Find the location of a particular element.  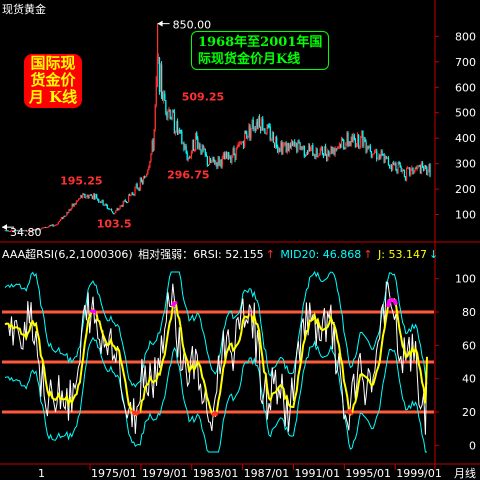

price-annotation-label: 195.25 is located at coordinates (81, 180).